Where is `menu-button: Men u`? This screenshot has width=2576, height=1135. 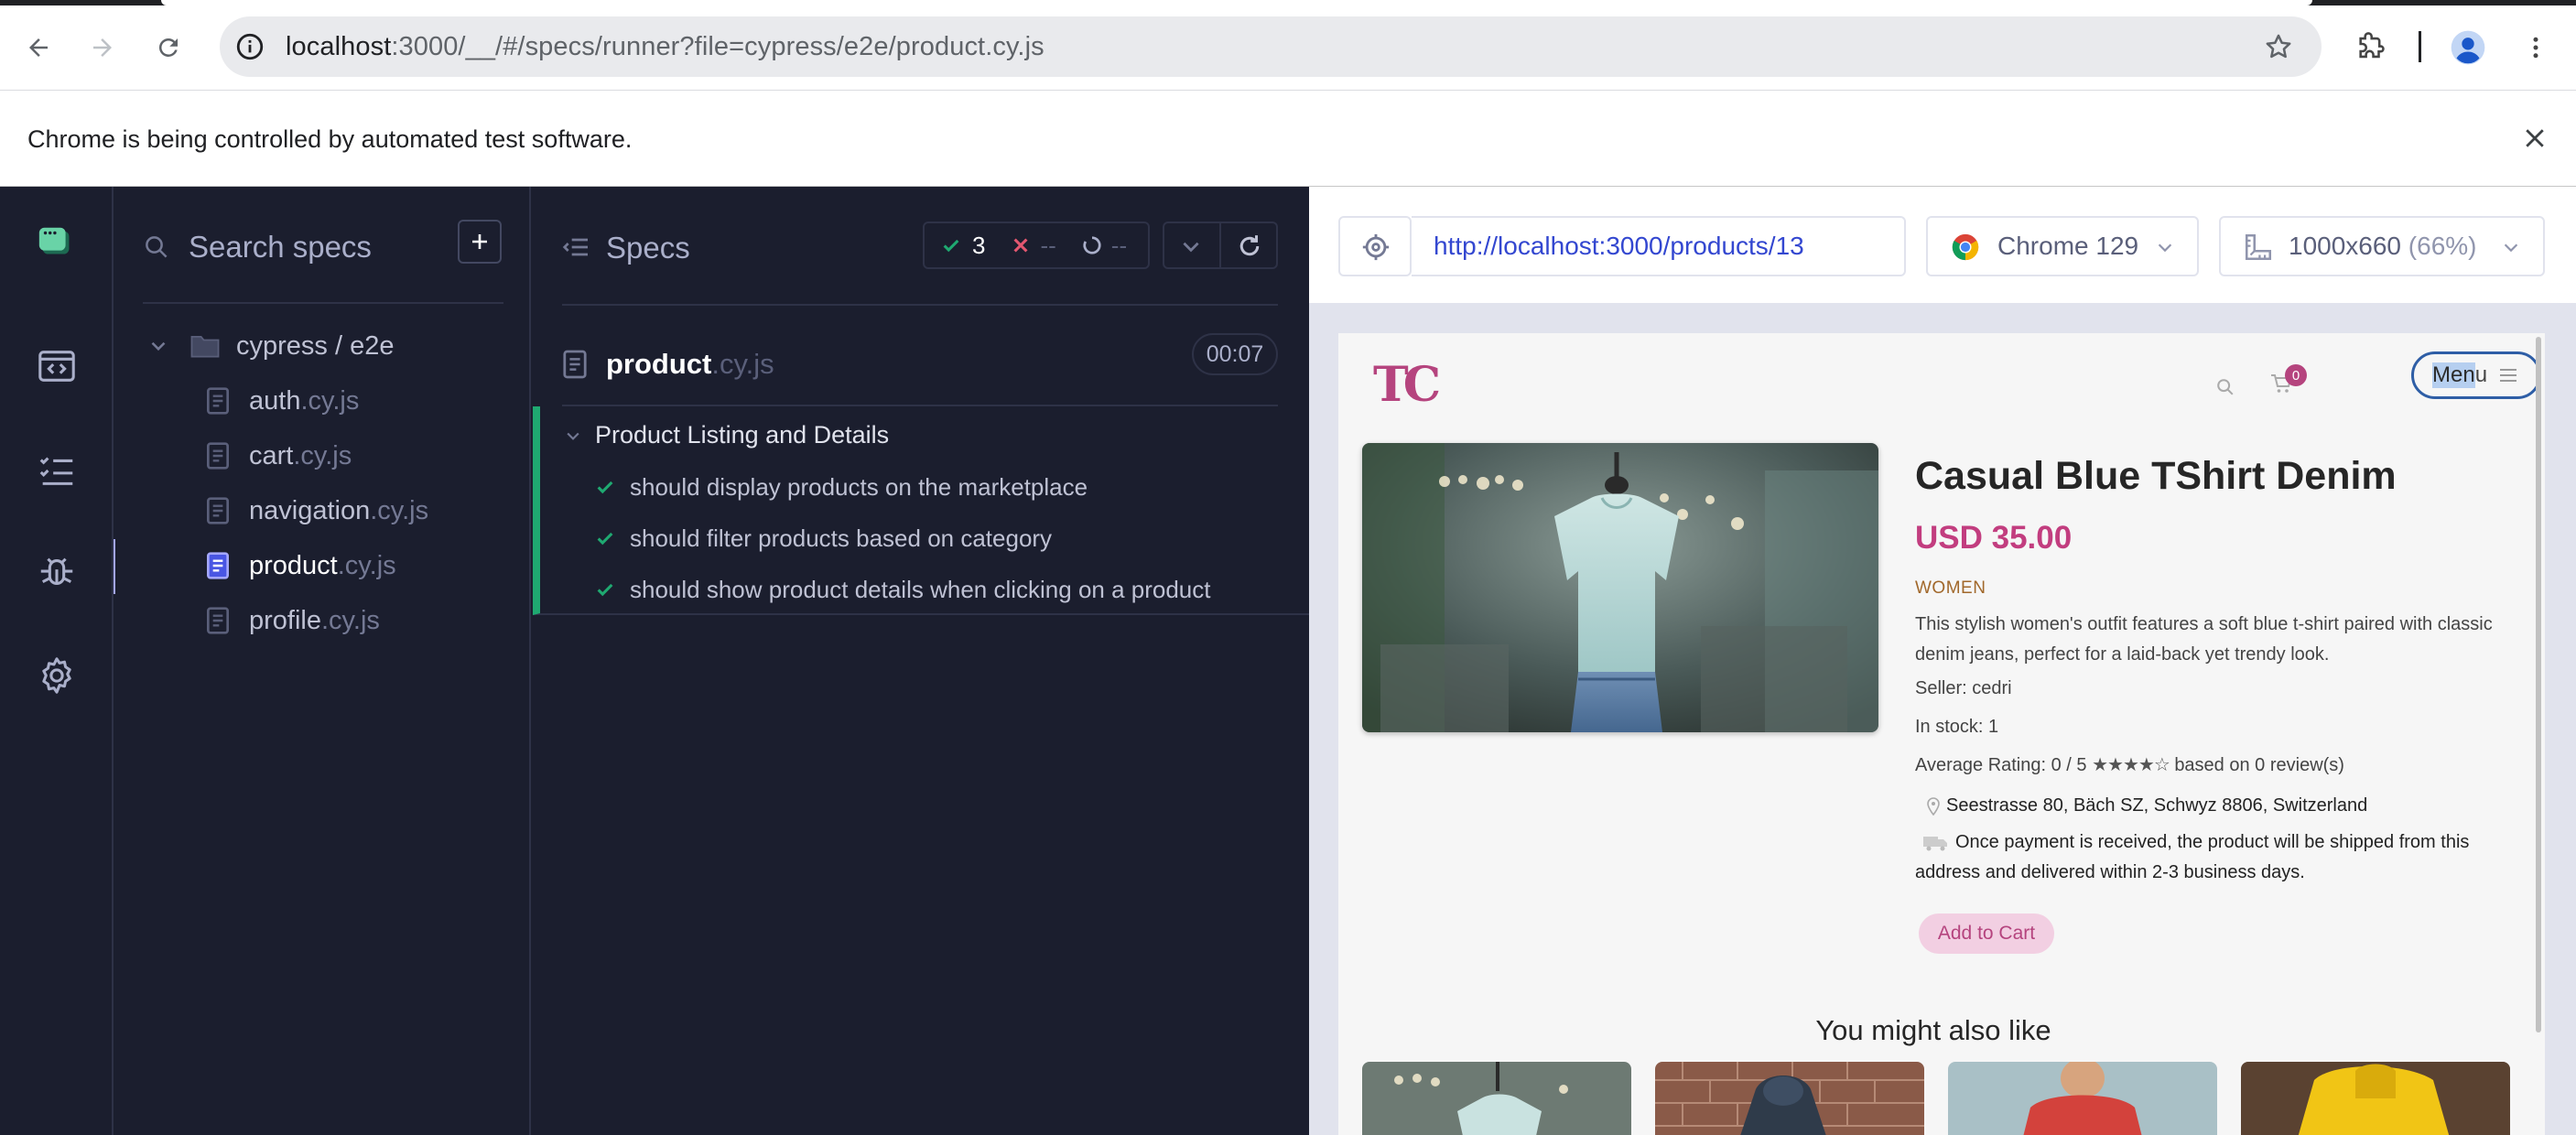
menu-button: Men u is located at coordinates (2476, 375).